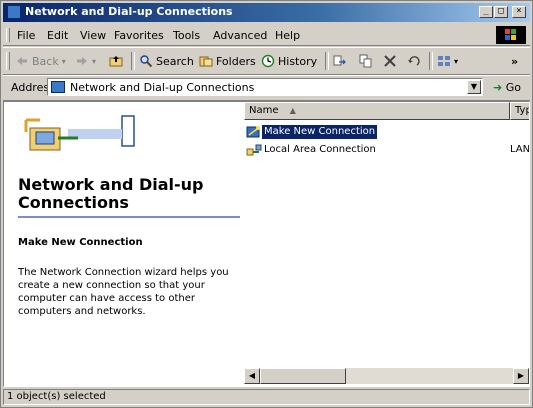 The width and height of the screenshot is (533, 408). What do you see at coordinates (298, 61) in the screenshot?
I see `history-label: History` at bounding box center [298, 61].